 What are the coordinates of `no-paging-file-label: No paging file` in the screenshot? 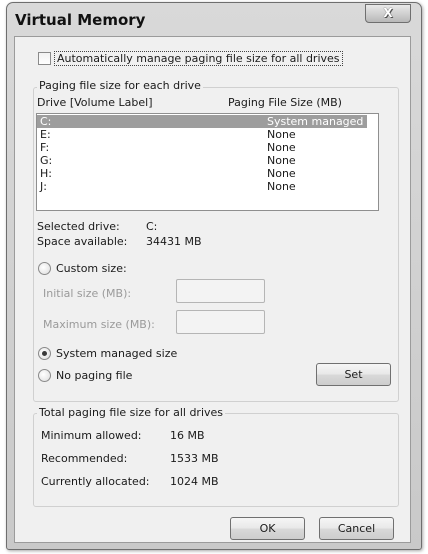 It's located at (94, 375).